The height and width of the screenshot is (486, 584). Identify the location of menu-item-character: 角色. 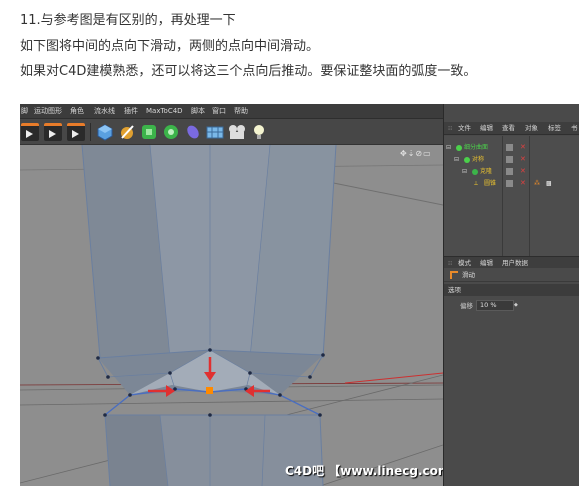
(77, 111).